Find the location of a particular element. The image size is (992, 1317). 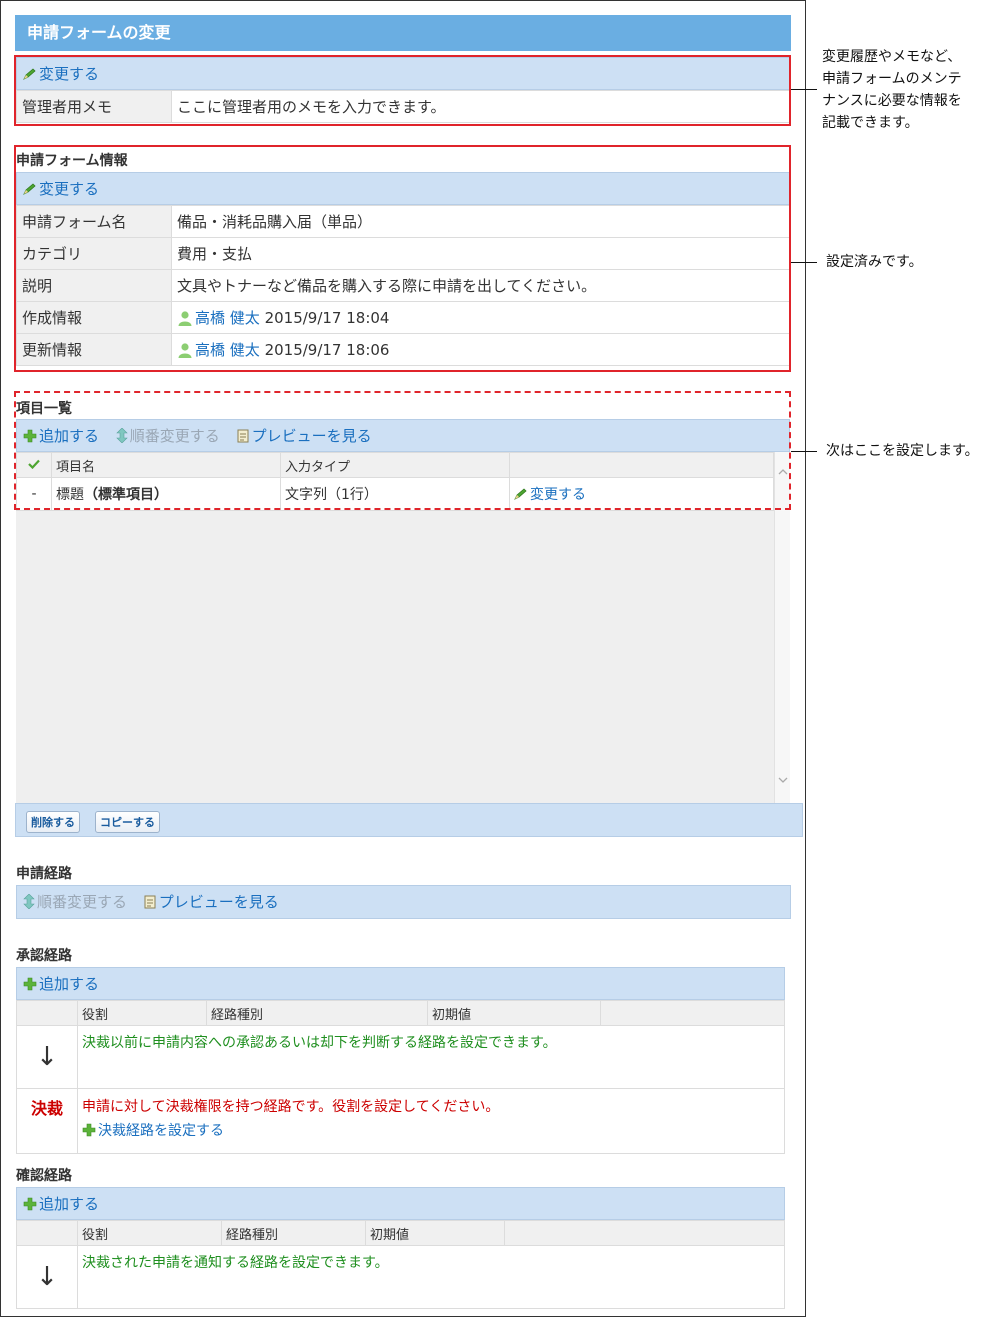

approval-blank-header is located at coordinates (47, 1013).